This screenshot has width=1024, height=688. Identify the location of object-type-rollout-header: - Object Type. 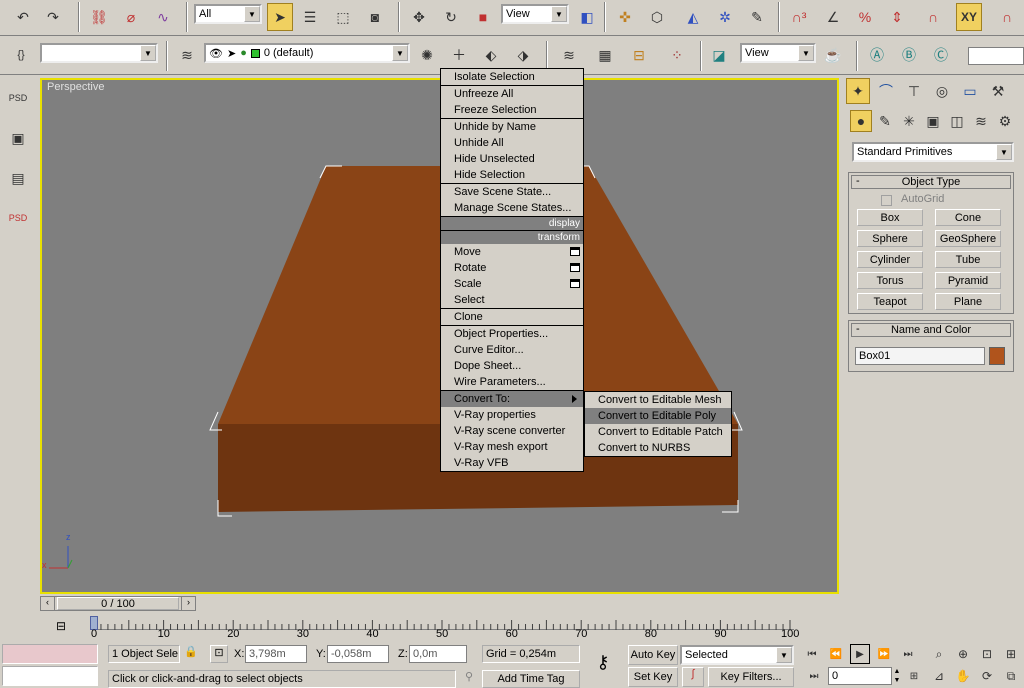
(931, 182).